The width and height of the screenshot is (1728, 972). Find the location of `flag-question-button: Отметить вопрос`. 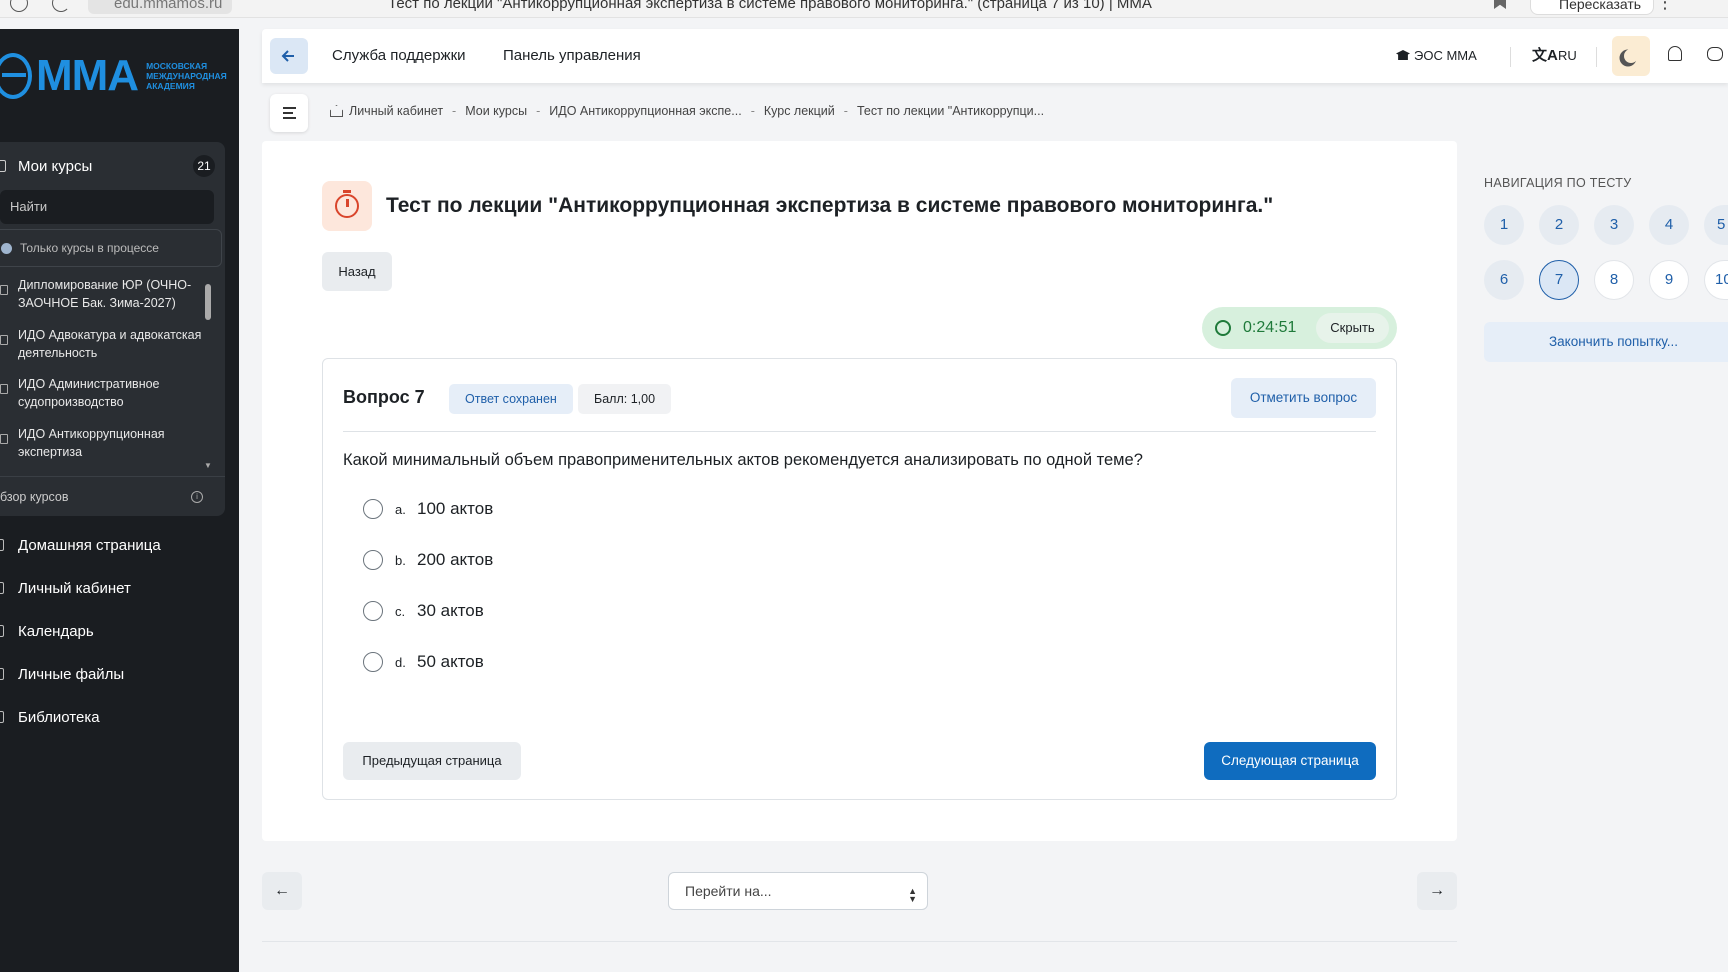

flag-question-button: Отметить вопрос is located at coordinates (1303, 398).